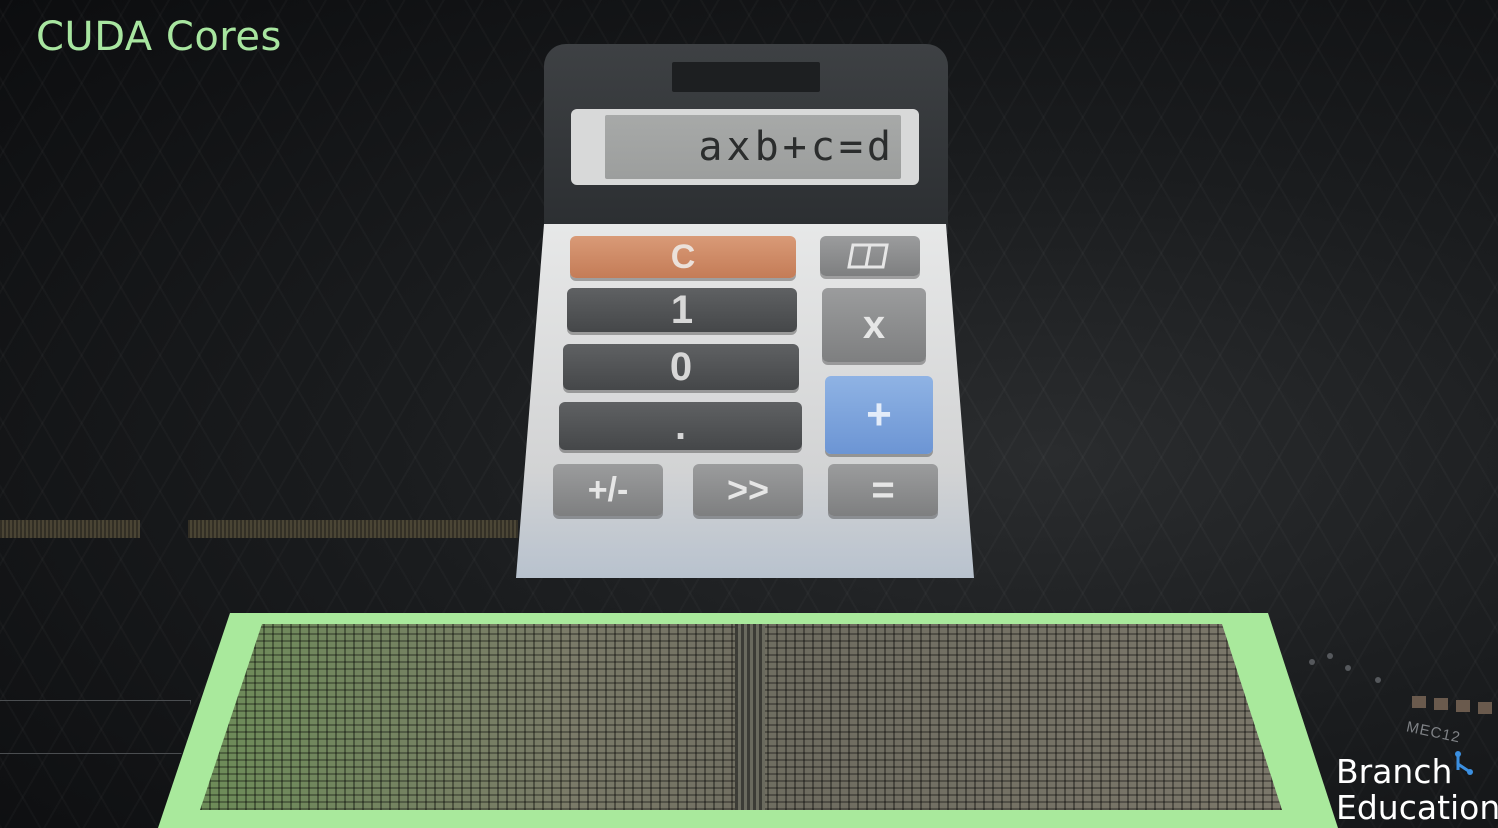  I want to click on solar-panel, so click(746, 77).